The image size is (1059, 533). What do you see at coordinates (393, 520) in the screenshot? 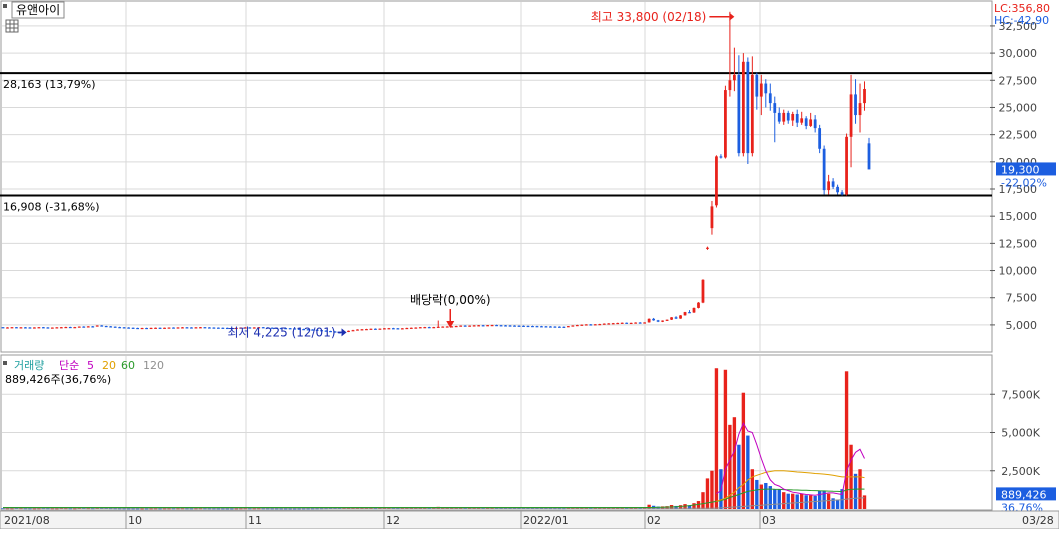
I see `x-tick-label: 12` at bounding box center [393, 520].